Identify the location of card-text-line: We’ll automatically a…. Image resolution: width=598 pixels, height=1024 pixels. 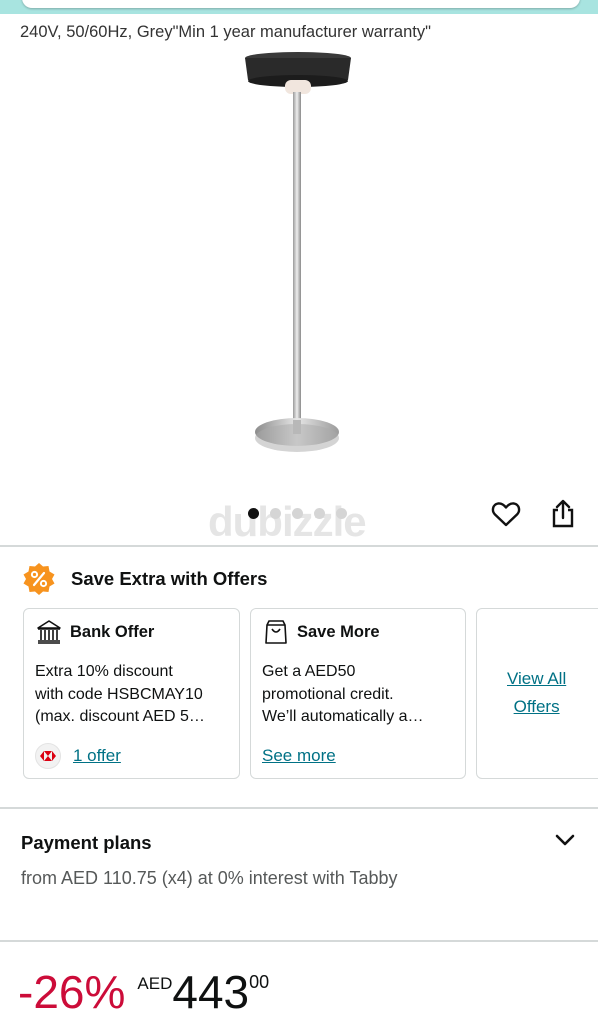
(343, 716).